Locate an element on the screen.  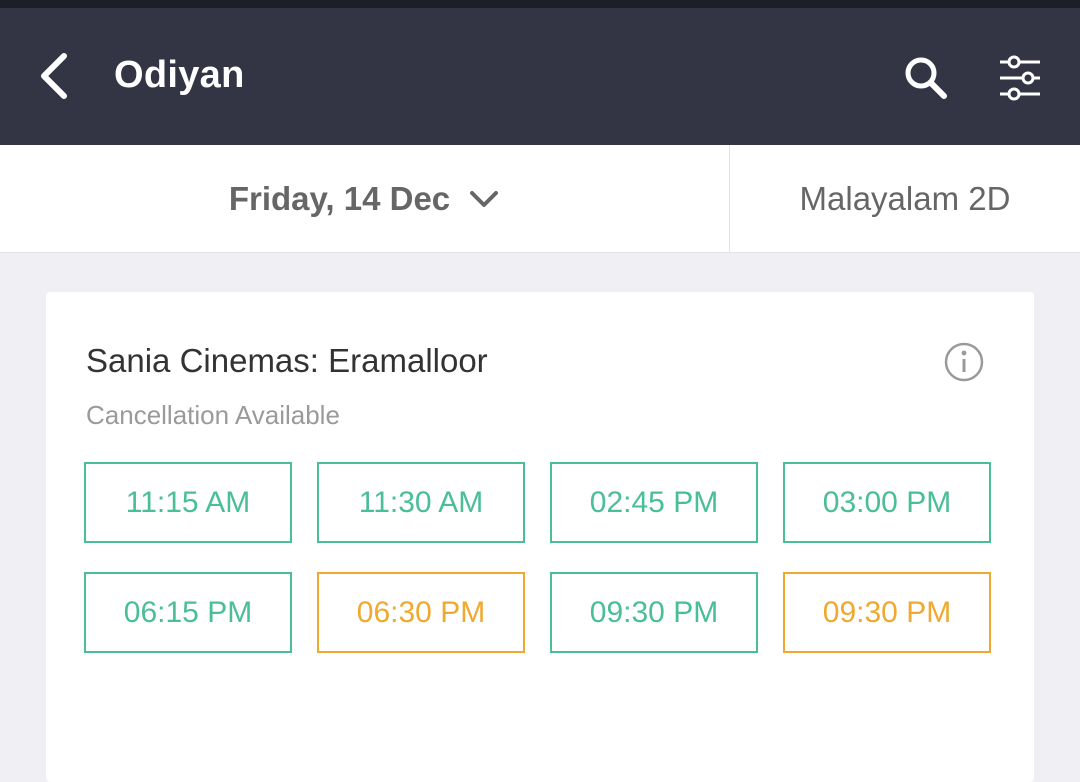
cancellation-note: Cancellation Available is located at coordinates (213, 415).